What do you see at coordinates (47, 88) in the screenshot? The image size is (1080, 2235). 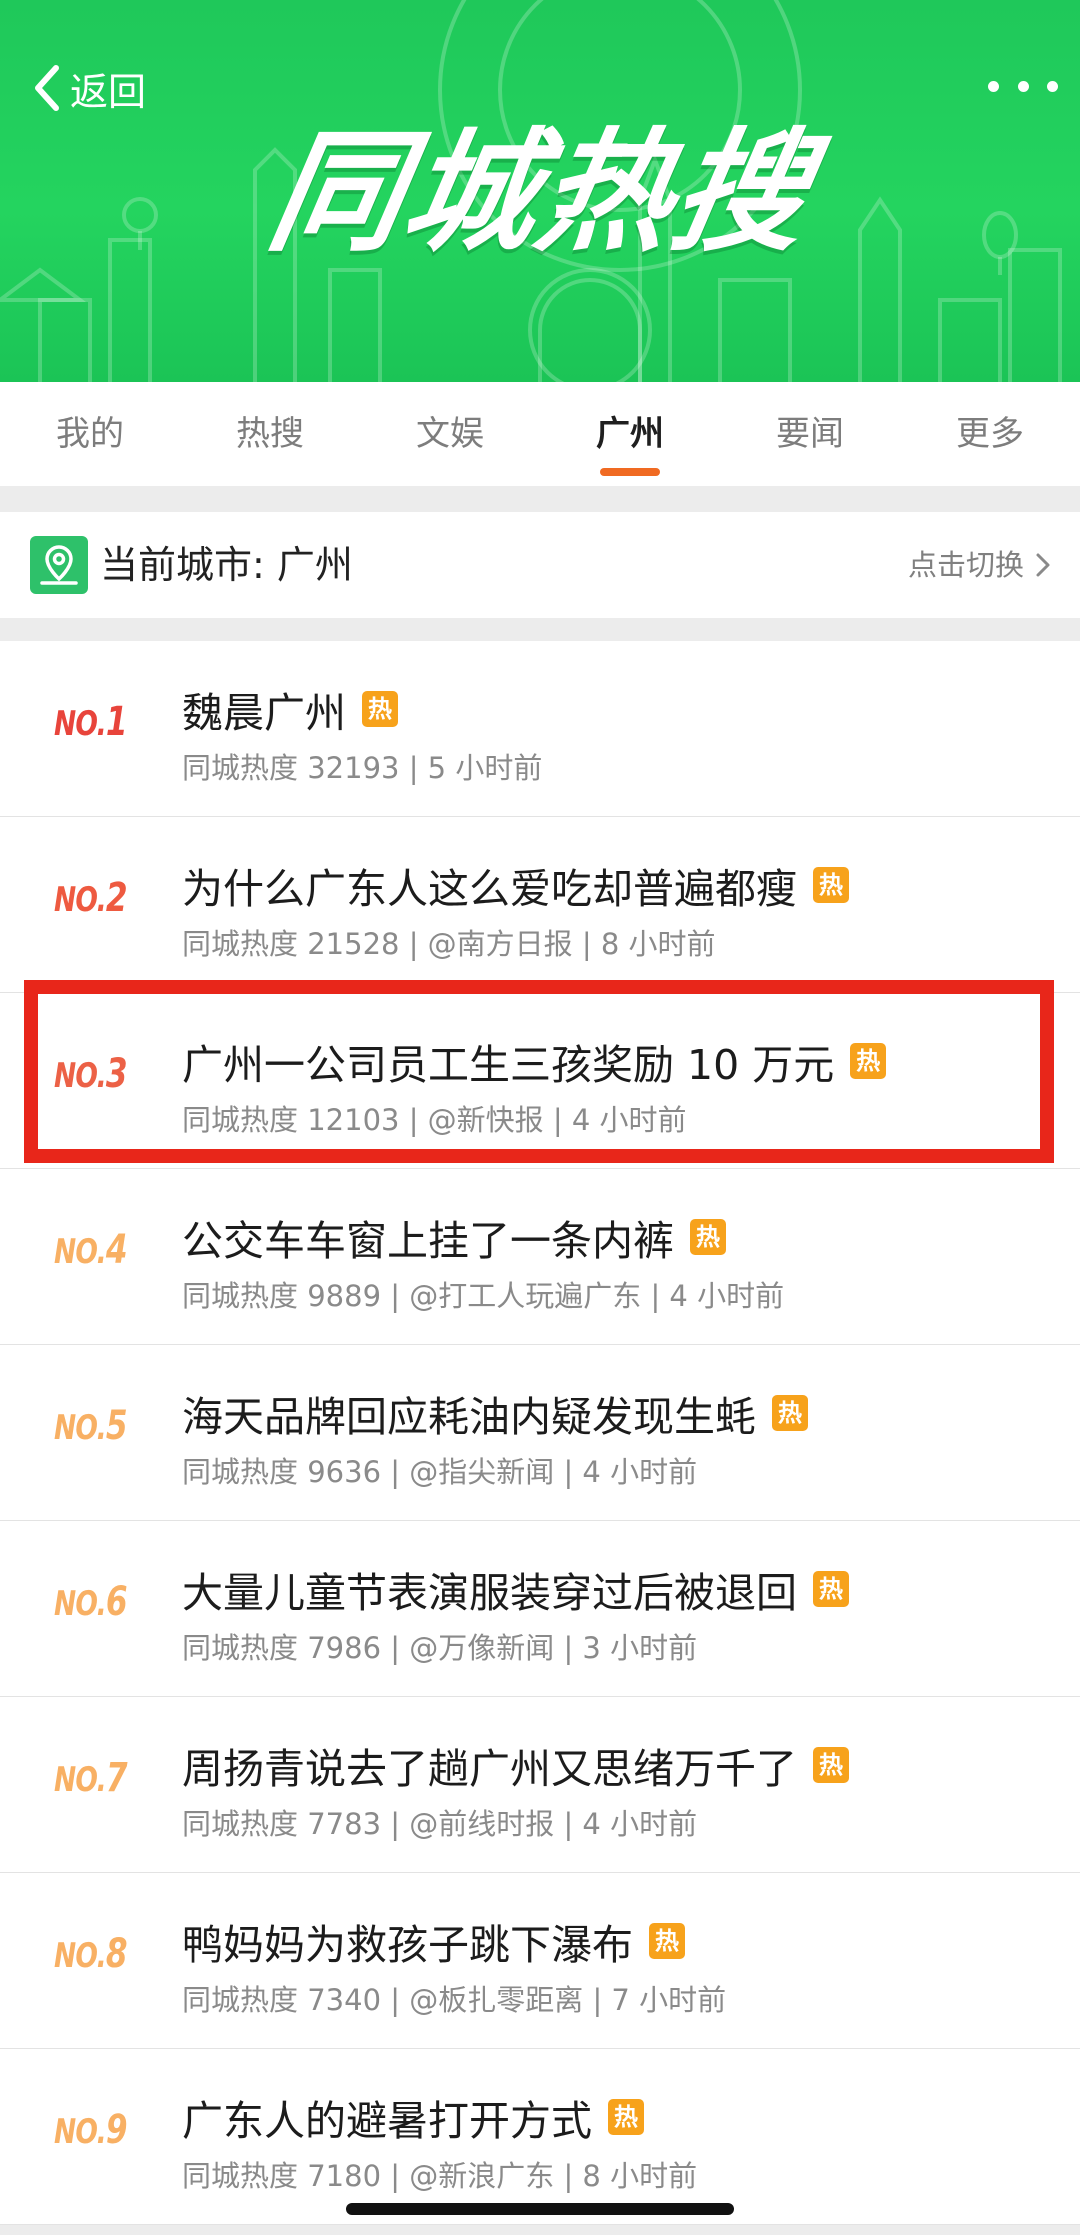 I see `chevron-left-icon` at bounding box center [47, 88].